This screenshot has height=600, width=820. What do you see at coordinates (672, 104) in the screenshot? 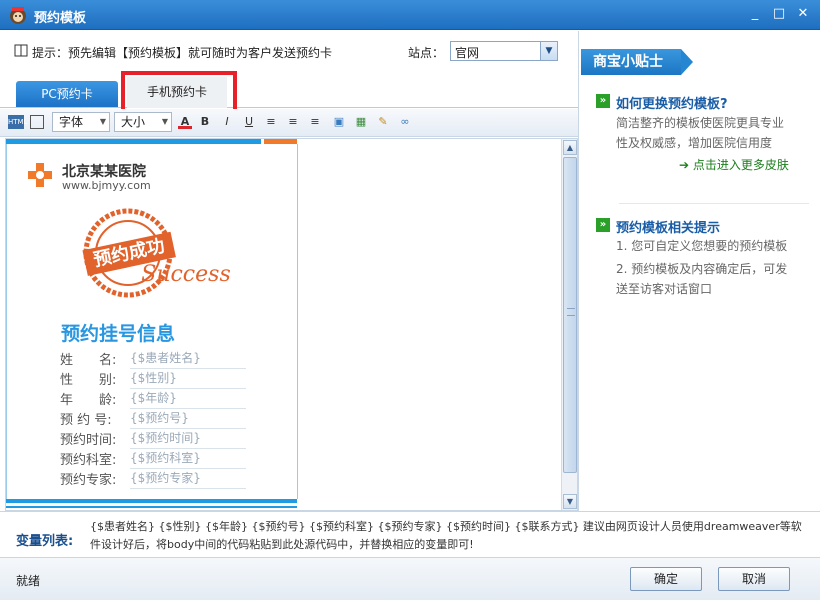
I see `tips-section1-title: 如何更换预约模板?` at bounding box center [672, 104].